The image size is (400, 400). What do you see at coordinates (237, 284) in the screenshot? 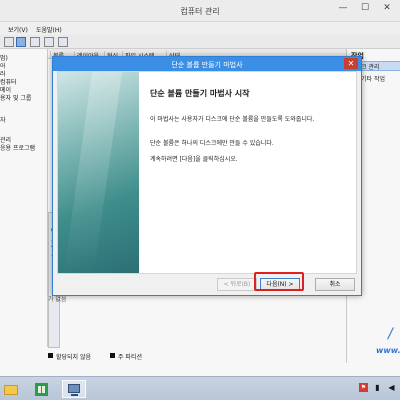
I see `back-button: < 뒤로(B)` at bounding box center [237, 284].